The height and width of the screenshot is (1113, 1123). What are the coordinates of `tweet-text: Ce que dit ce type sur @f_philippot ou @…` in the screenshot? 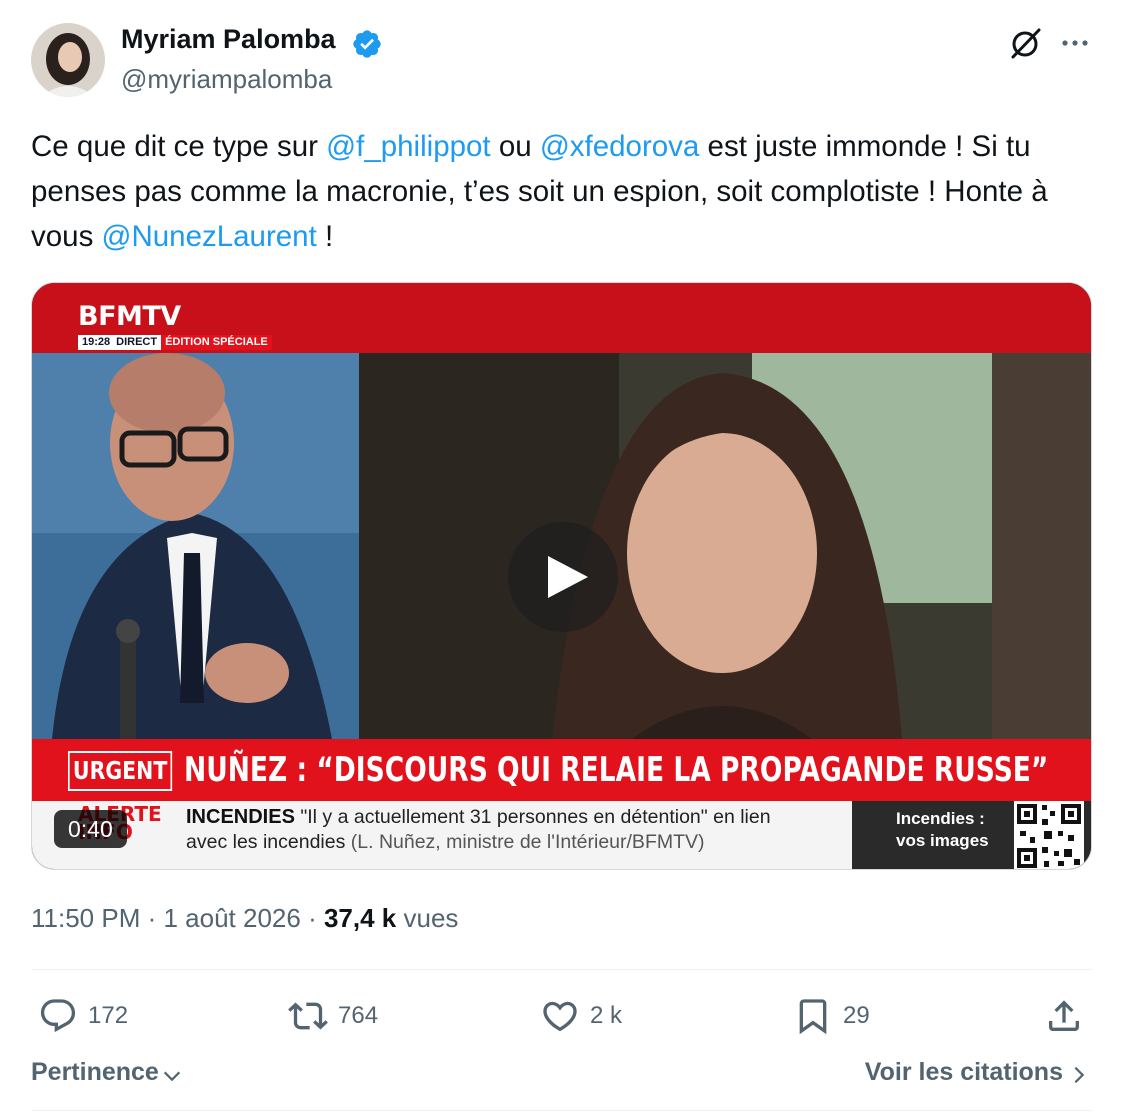 It's located at (566, 191).